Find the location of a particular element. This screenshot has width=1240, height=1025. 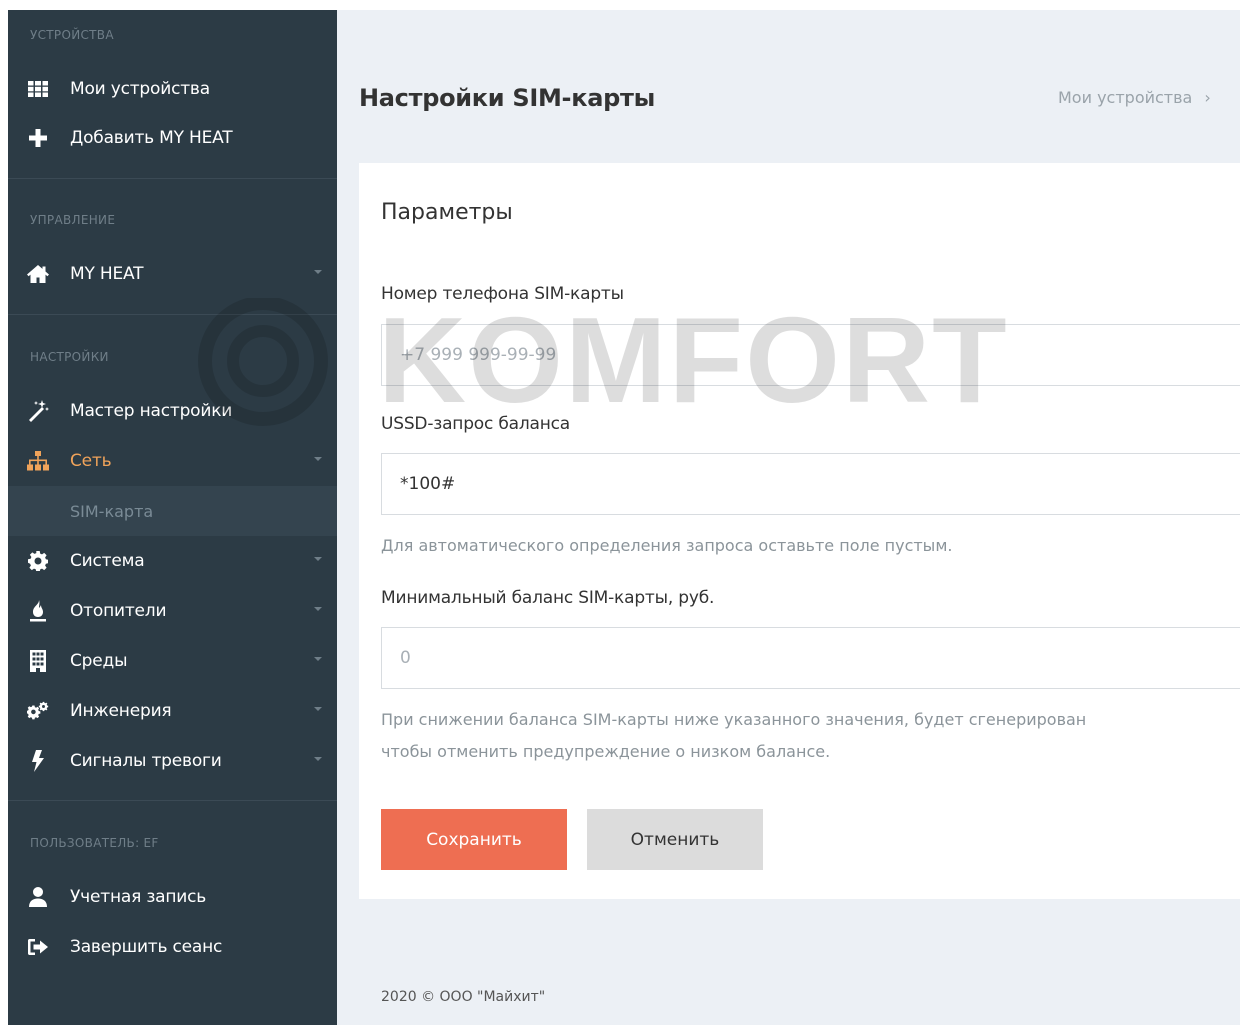

sidebar-item-my-devices: Мои устройства is located at coordinates (172, 89).